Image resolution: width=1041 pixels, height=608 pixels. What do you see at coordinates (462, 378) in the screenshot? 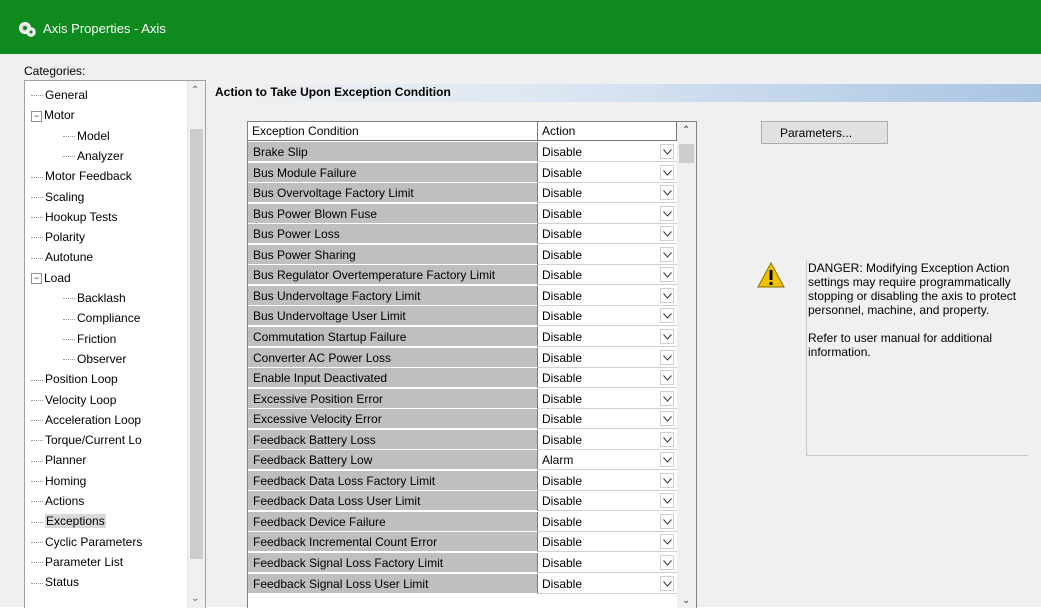
I see `table-row: Enable Input Deactivated Disable` at bounding box center [462, 378].